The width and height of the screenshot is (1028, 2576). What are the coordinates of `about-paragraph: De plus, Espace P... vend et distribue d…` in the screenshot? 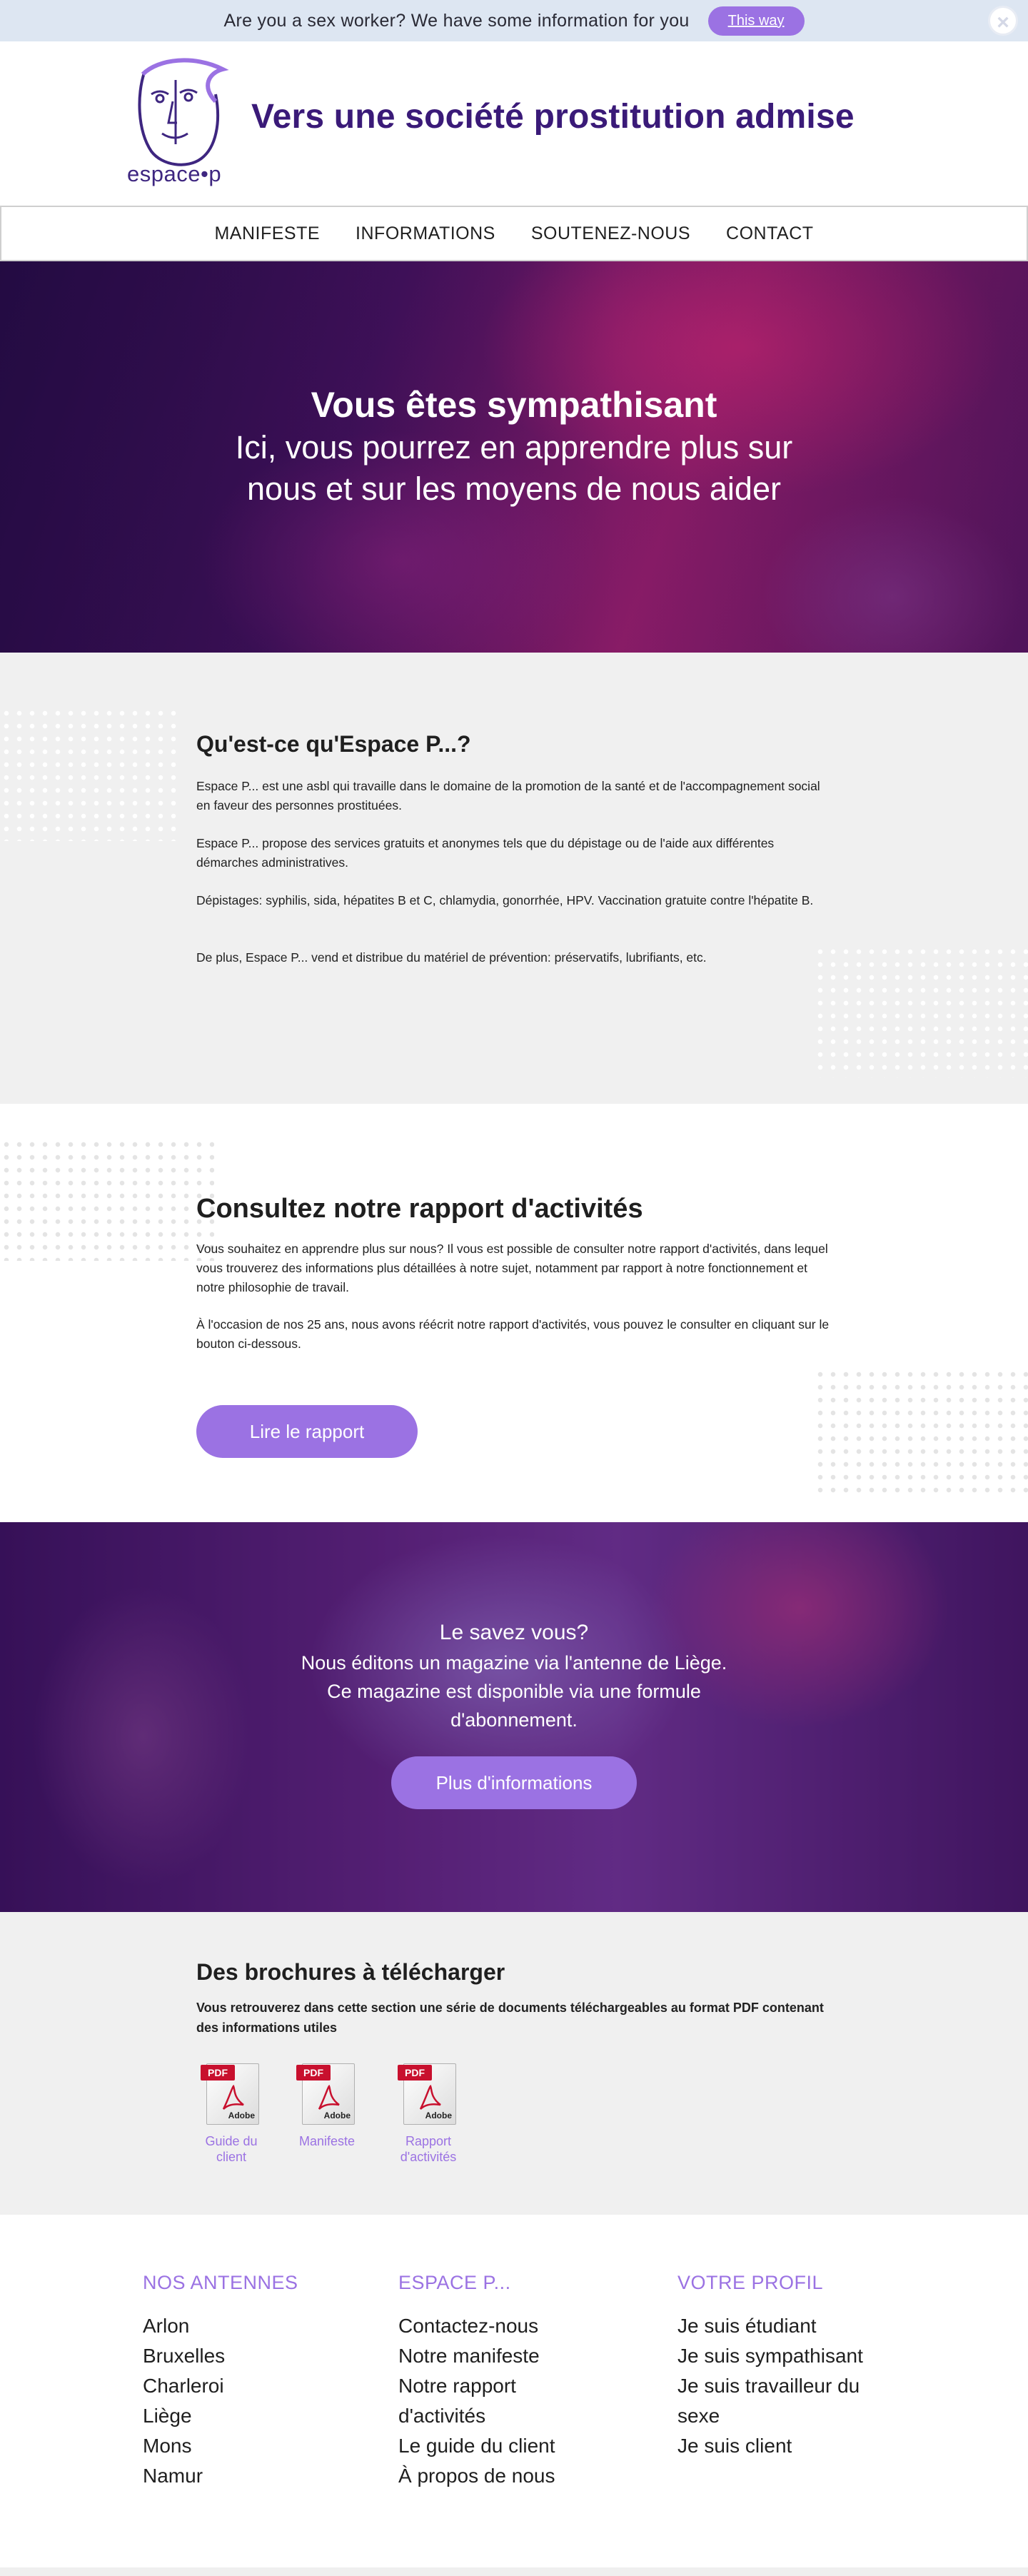 It's located at (451, 958).